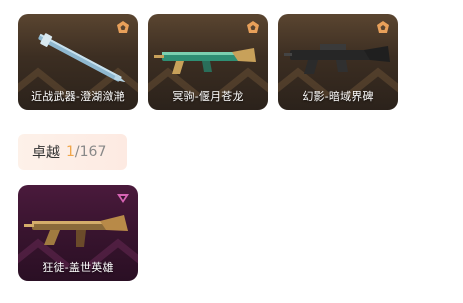 The width and height of the screenshot is (463, 303). What do you see at coordinates (78, 267) in the screenshot?
I see `skin-name: 狂徒-盖世英雄` at bounding box center [78, 267].